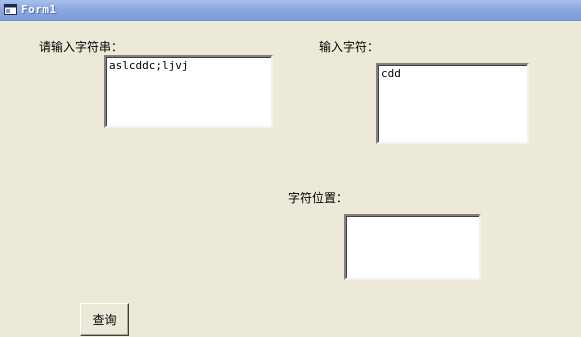 This screenshot has height=337, width=581. I want to click on char-input-label: 输入字符：, so click(349, 47).